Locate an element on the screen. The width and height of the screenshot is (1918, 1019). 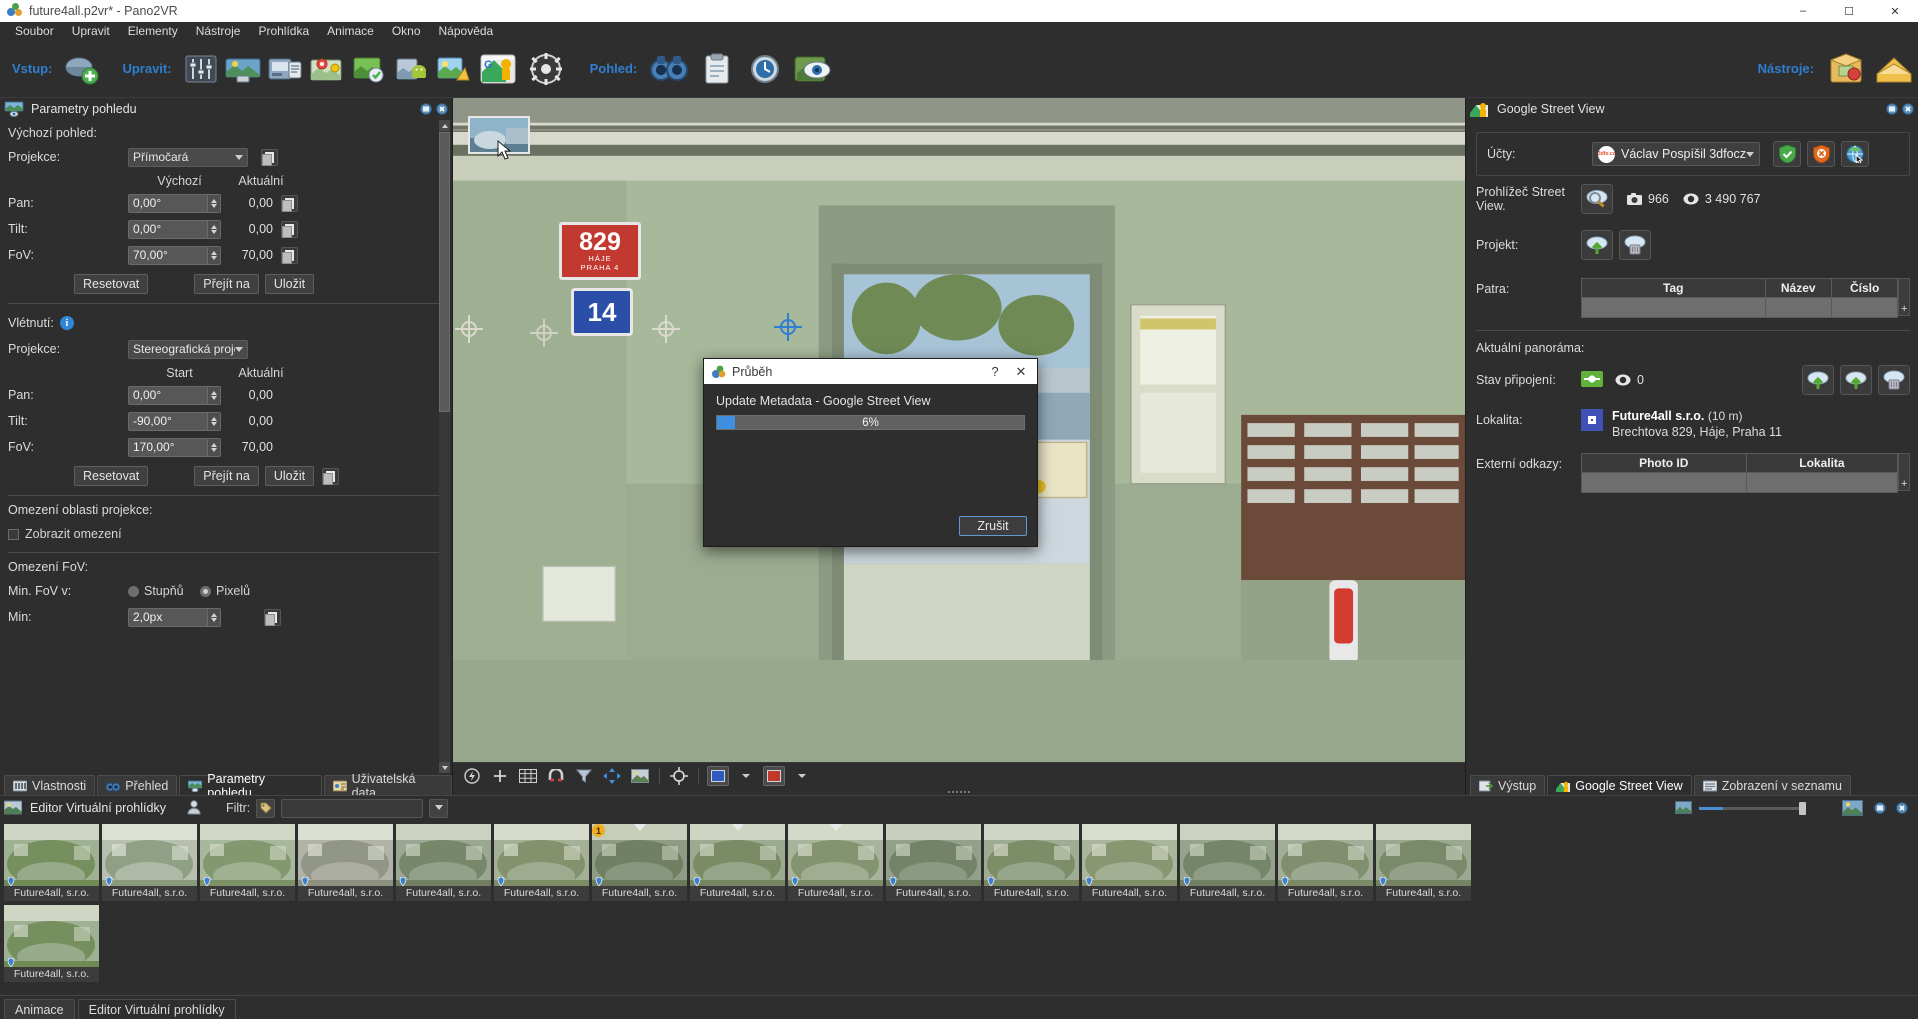
upload-image-button is located at coordinates (453, 69).